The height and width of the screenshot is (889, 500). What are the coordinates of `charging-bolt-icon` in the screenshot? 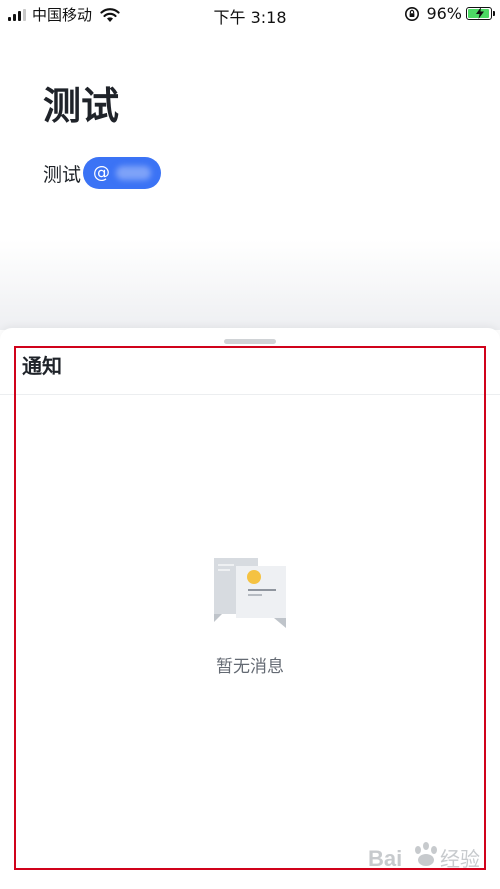 It's located at (480, 13).